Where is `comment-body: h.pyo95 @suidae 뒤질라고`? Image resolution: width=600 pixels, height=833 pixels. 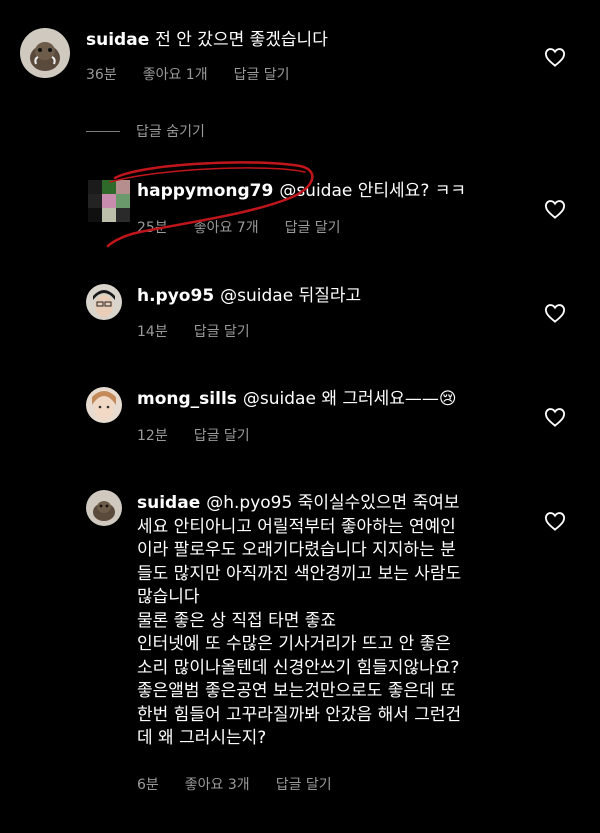 comment-body: h.pyo95 @suidae 뒤질라고 is located at coordinates (317, 296).